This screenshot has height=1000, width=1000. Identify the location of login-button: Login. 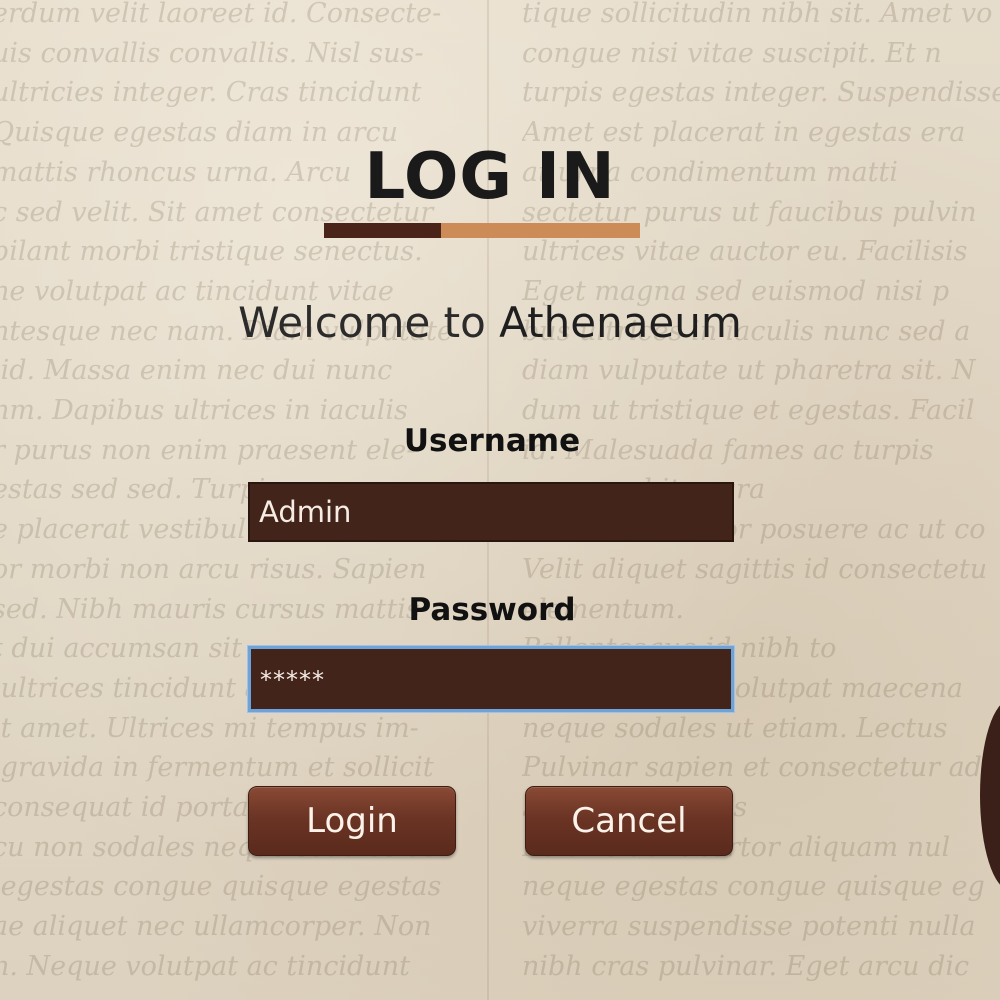
(352, 821).